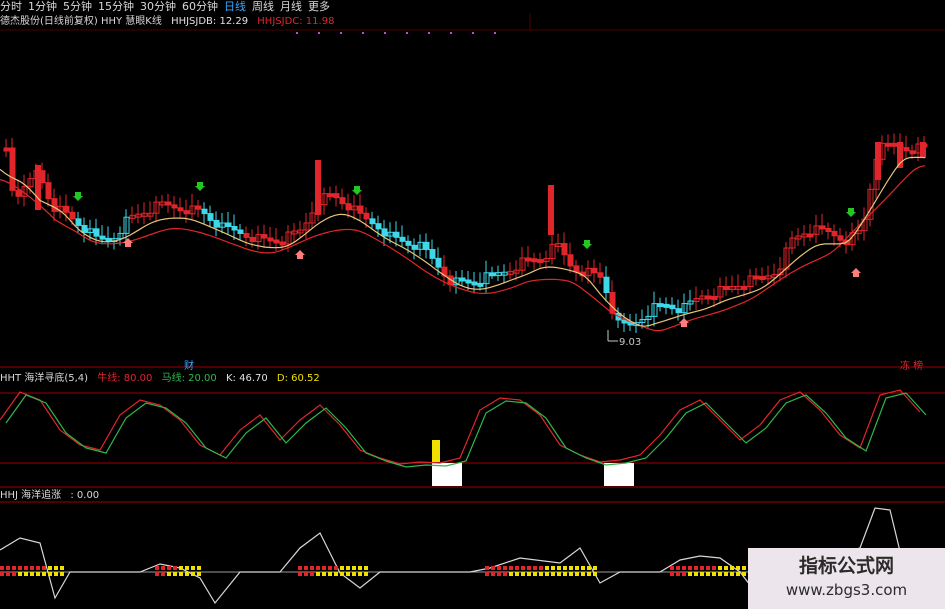 This screenshot has width=945, height=609. What do you see at coordinates (846, 566) in the screenshot?
I see `watermark-title: 指标公式网` at bounding box center [846, 566].